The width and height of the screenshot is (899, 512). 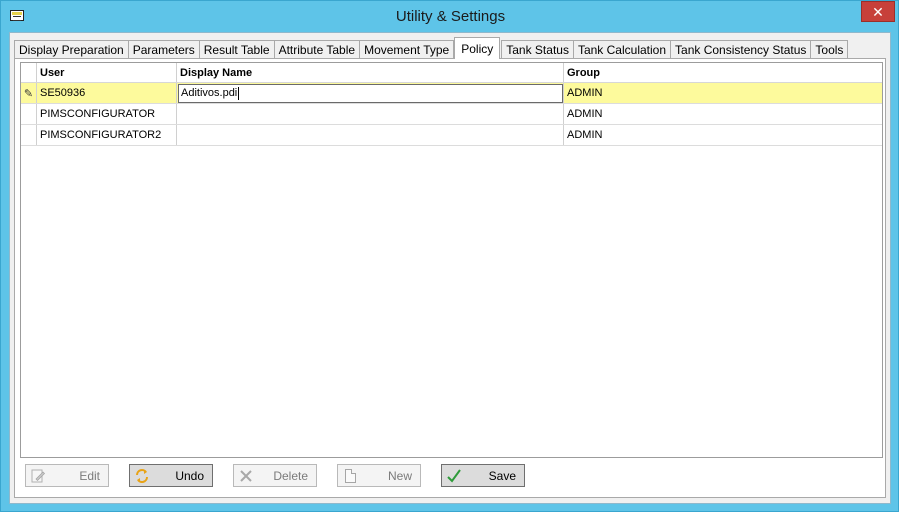 What do you see at coordinates (350, 476) in the screenshot?
I see `new-document-icon` at bounding box center [350, 476].